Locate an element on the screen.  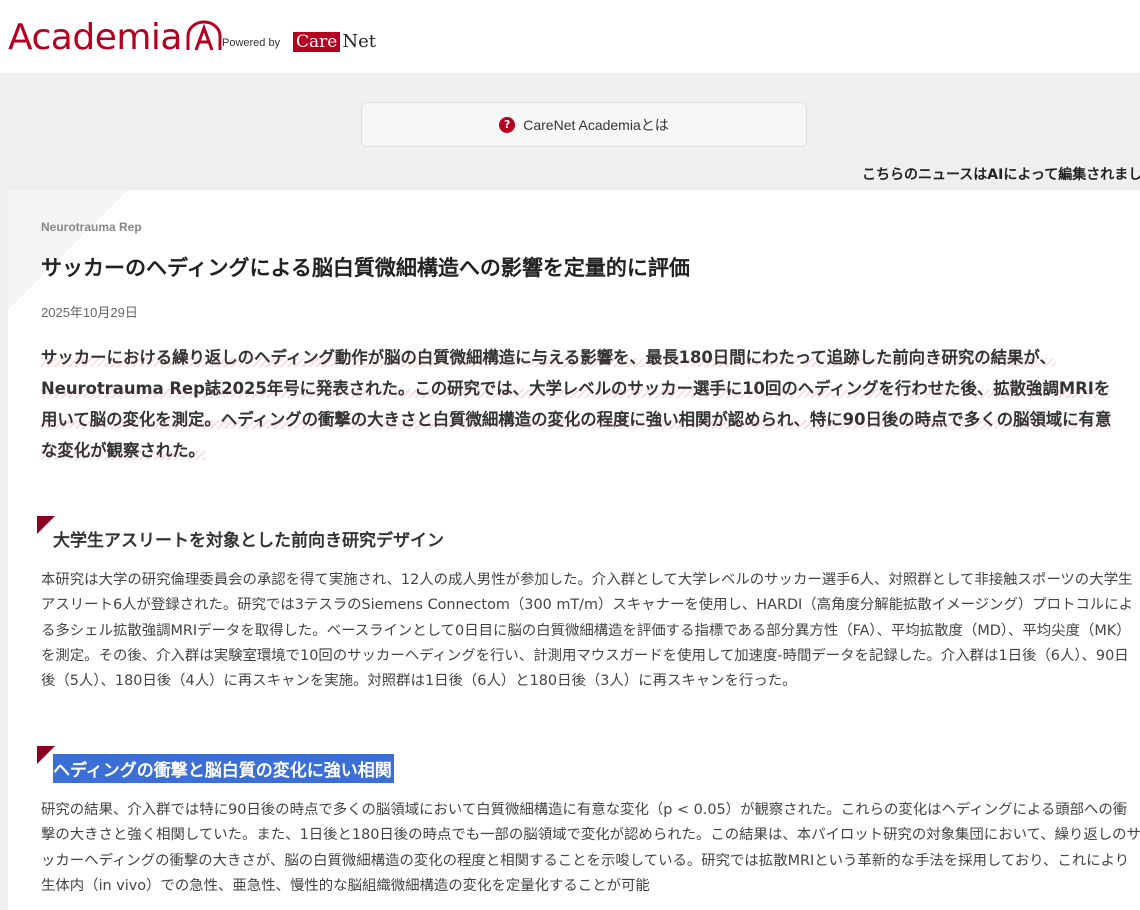
about-academia-button: ? CareNet Academiaとは is located at coordinates (584, 124).